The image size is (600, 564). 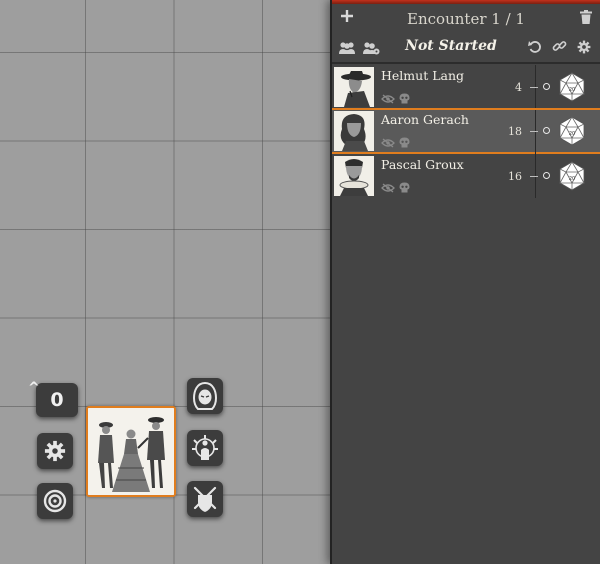 I want to click on trash-icon, so click(x=586, y=18).